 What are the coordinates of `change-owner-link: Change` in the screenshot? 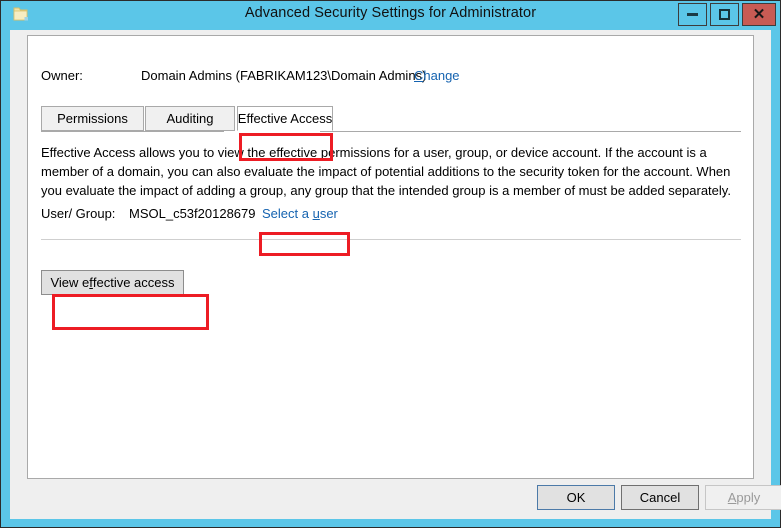 It's located at (437, 75).